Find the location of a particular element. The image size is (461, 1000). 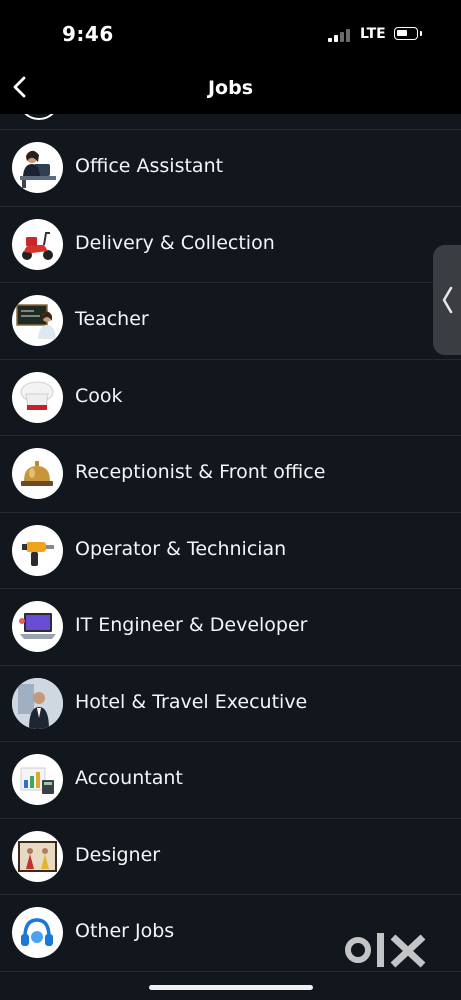

job-label: Hotel & Travel Executive is located at coordinates (191, 701).